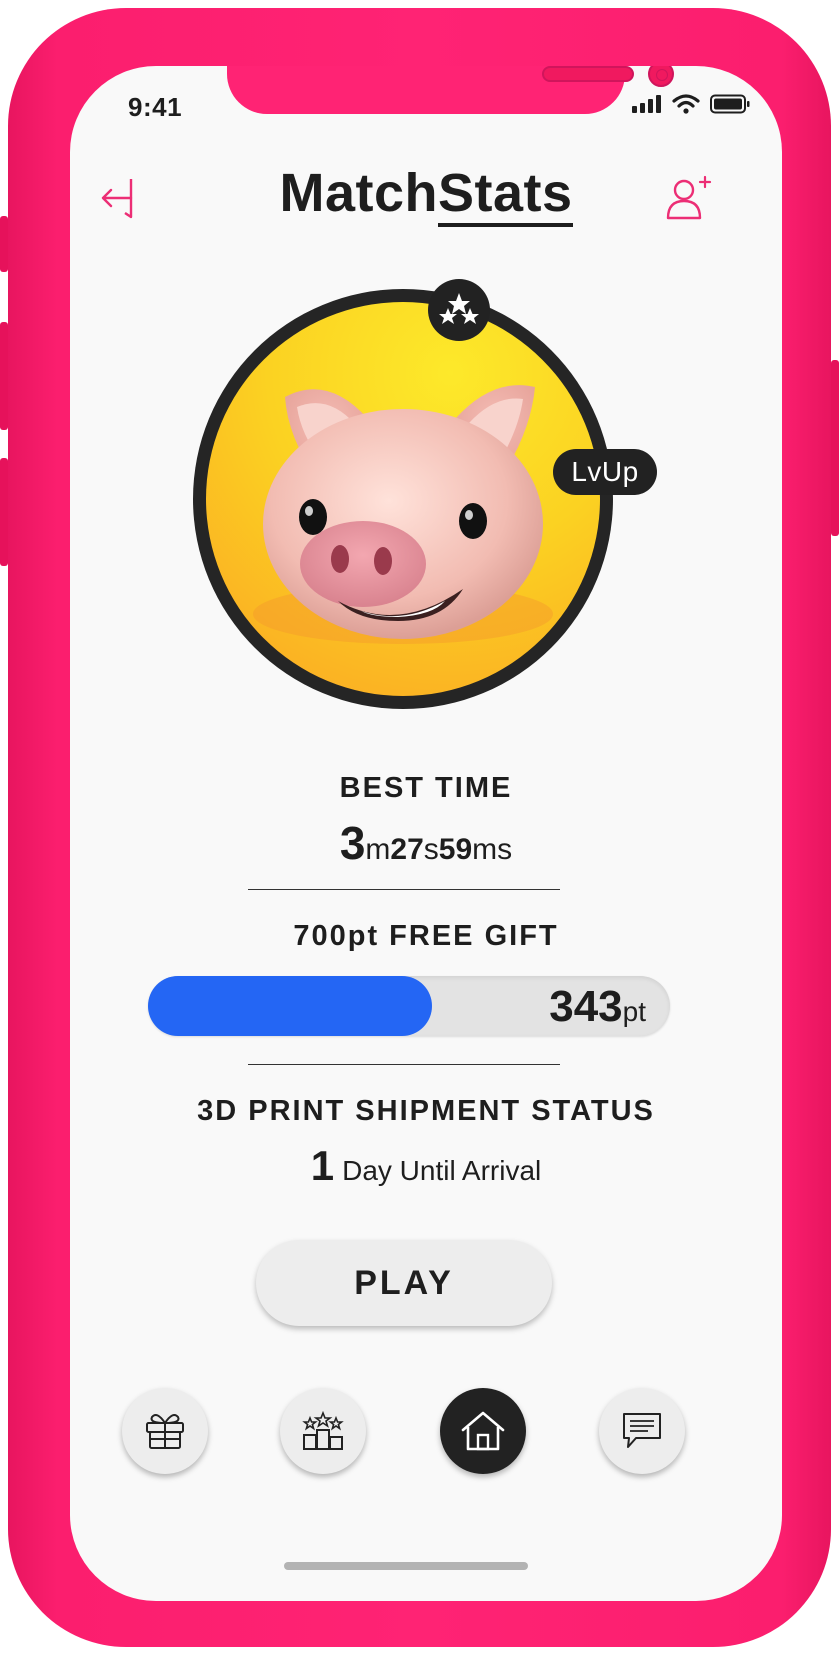  I want to click on stars-icon, so click(459, 308).